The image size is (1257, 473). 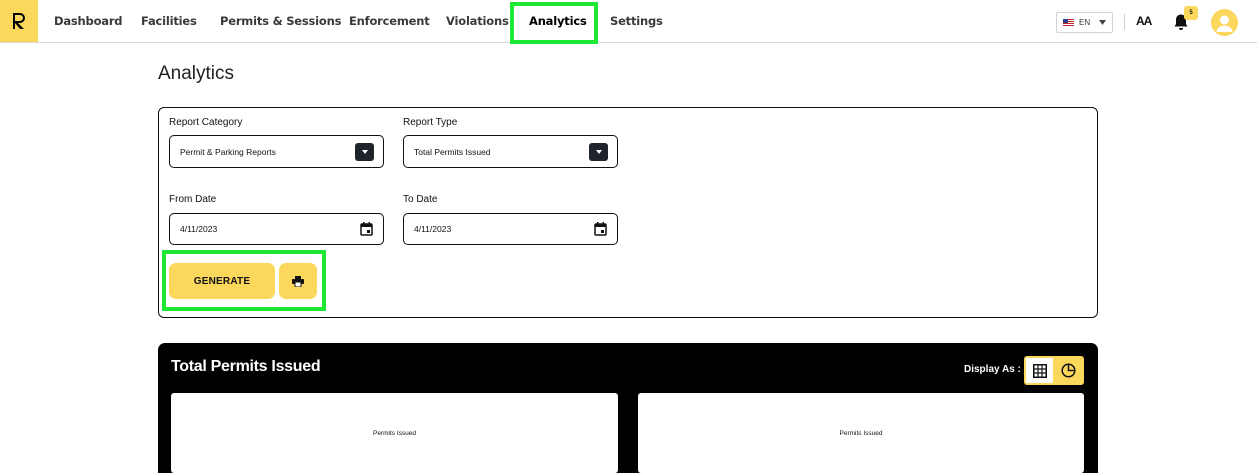 What do you see at coordinates (1103, 22) in the screenshot?
I see `chevron-down-icon` at bounding box center [1103, 22].